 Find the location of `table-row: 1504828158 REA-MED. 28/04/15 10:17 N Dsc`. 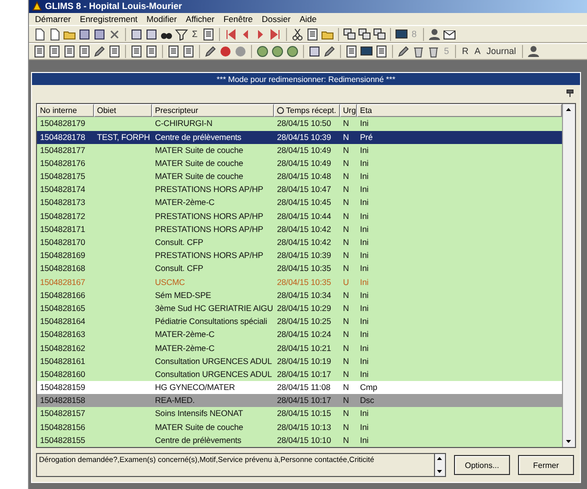

table-row: 1504828158 REA-MED. 28/04/15 10:17 N Dsc is located at coordinates (299, 401).